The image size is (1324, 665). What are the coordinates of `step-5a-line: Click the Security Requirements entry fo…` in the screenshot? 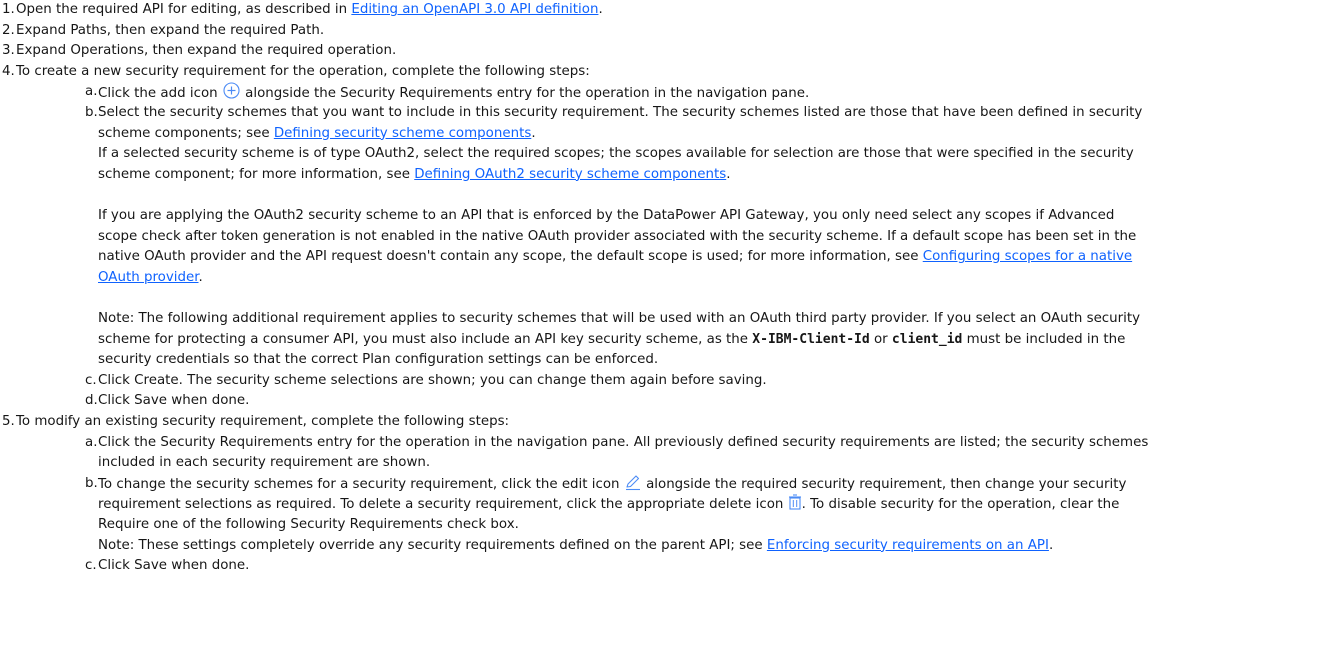 It's located at (623, 442).